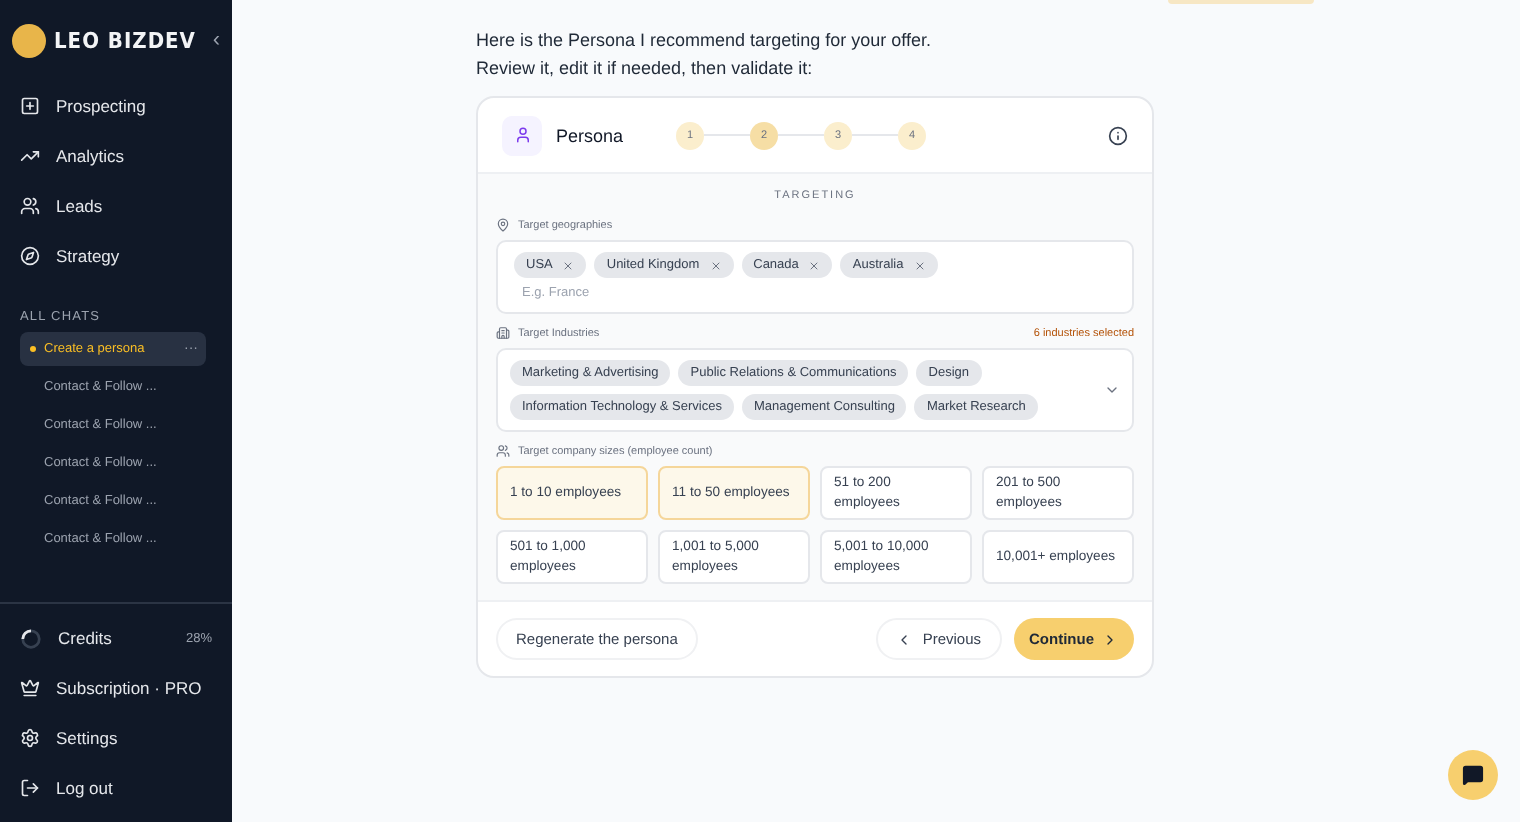 The width and height of the screenshot is (1520, 822). What do you see at coordinates (503, 333) in the screenshot?
I see `building-icon` at bounding box center [503, 333].